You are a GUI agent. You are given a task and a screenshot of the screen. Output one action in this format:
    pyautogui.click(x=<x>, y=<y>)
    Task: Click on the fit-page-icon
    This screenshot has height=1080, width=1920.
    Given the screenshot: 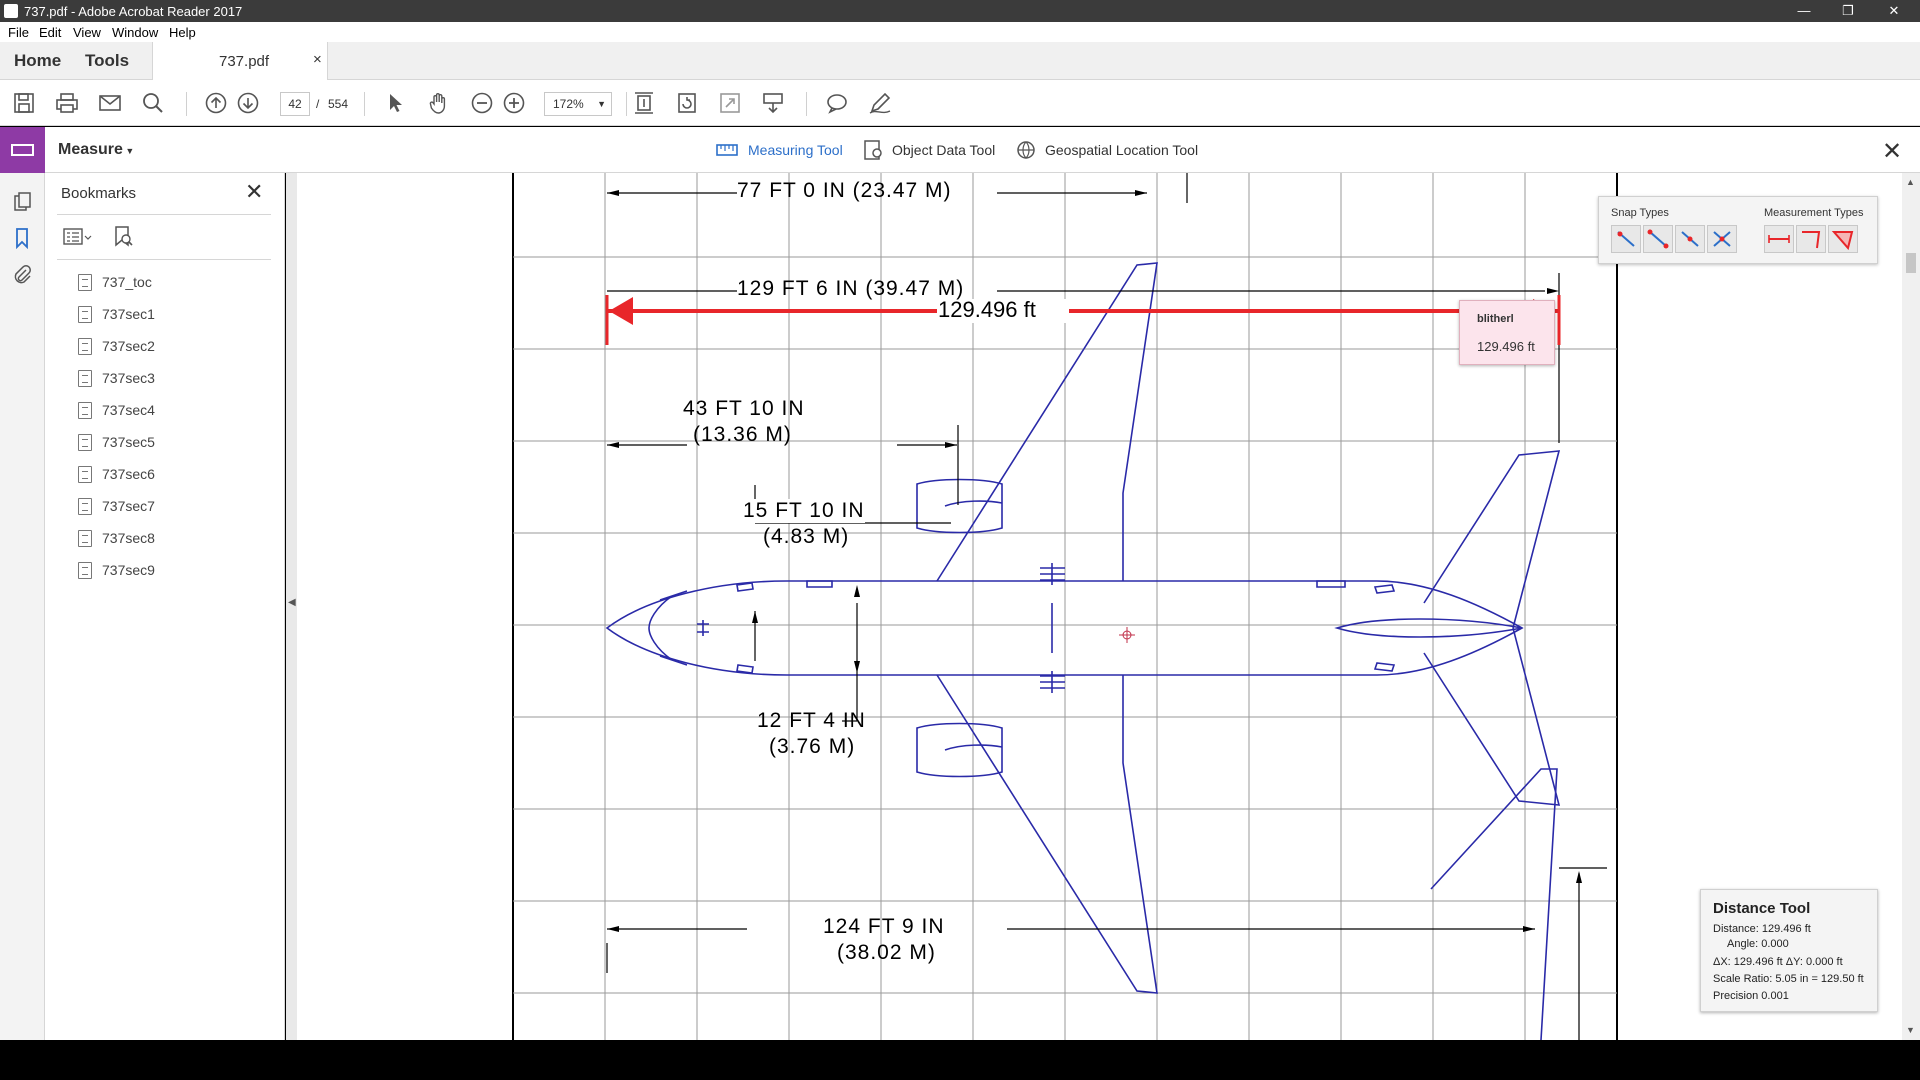 What is the action you would take?
    pyautogui.click(x=644, y=103)
    